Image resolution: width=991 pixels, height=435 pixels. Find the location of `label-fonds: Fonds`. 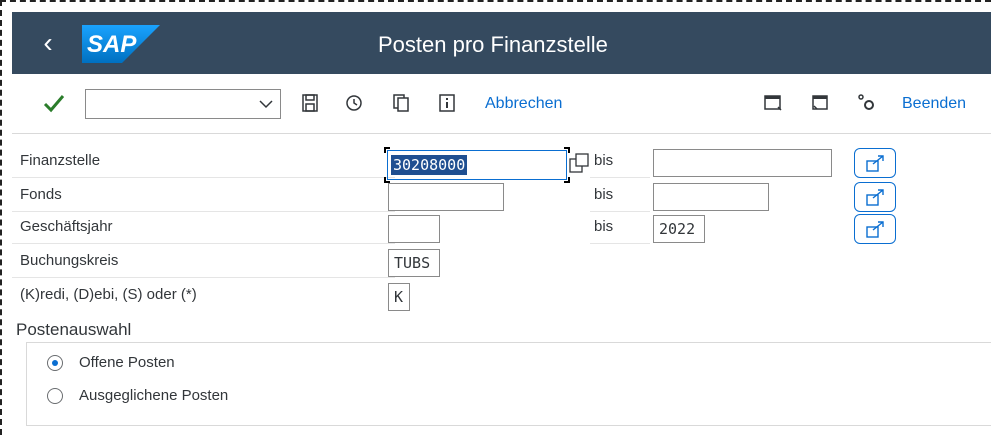

label-fonds: Fonds is located at coordinates (203, 196).